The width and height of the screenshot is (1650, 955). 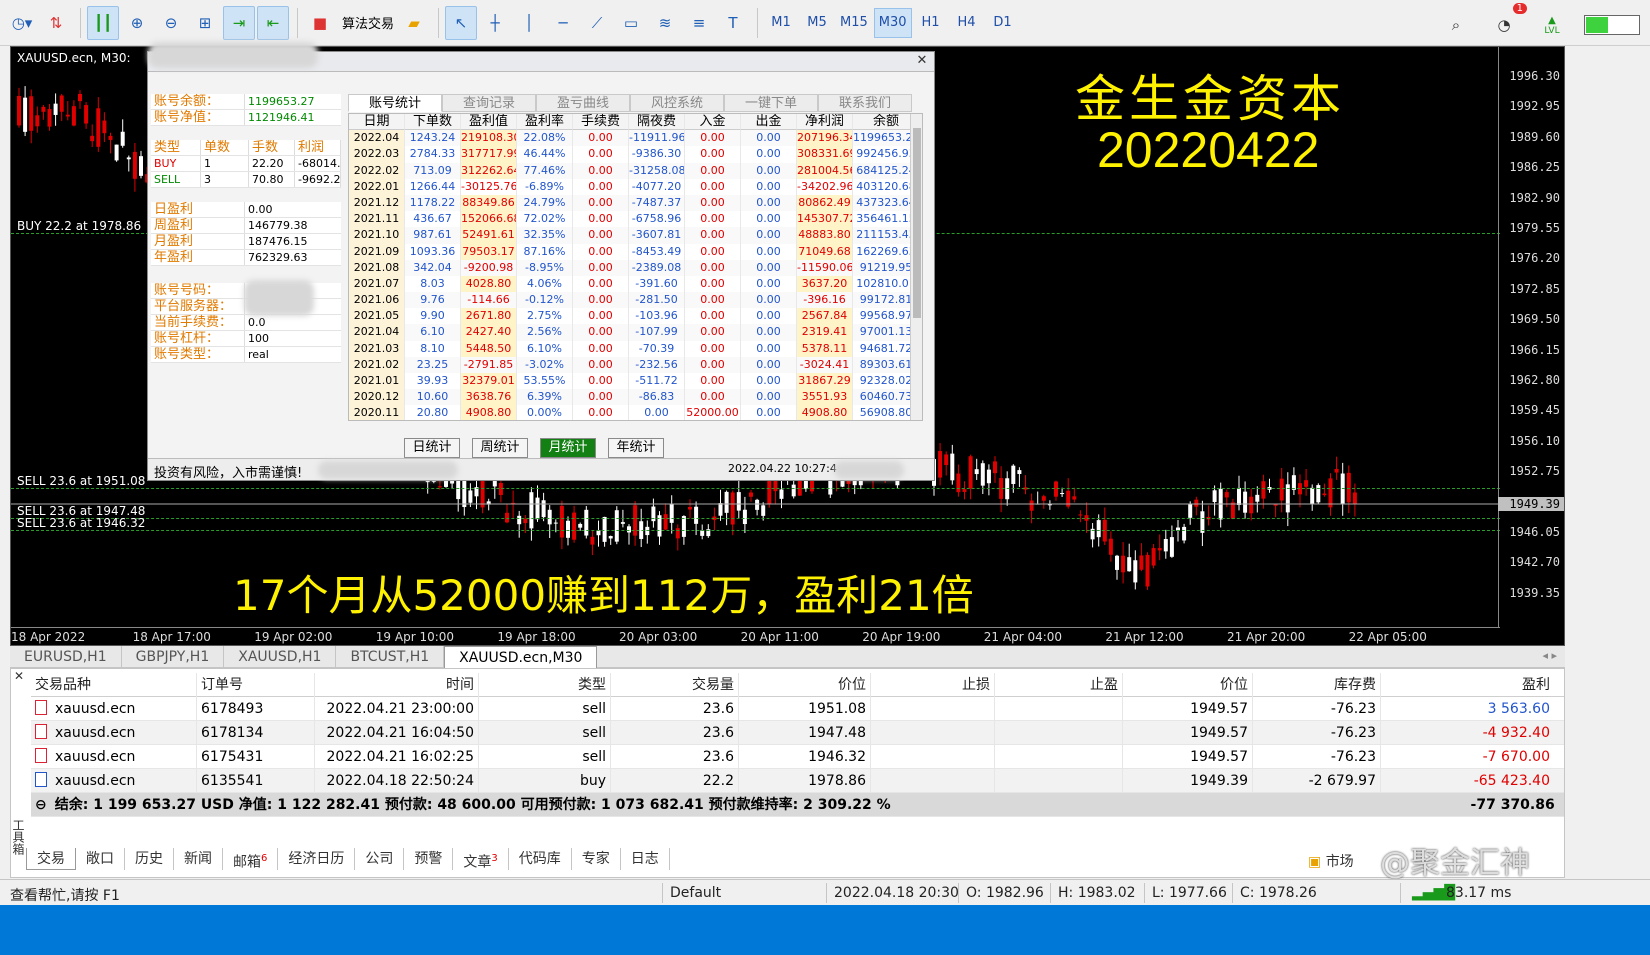 I want to click on stats-cell: 3637.20, so click(x=825, y=284).